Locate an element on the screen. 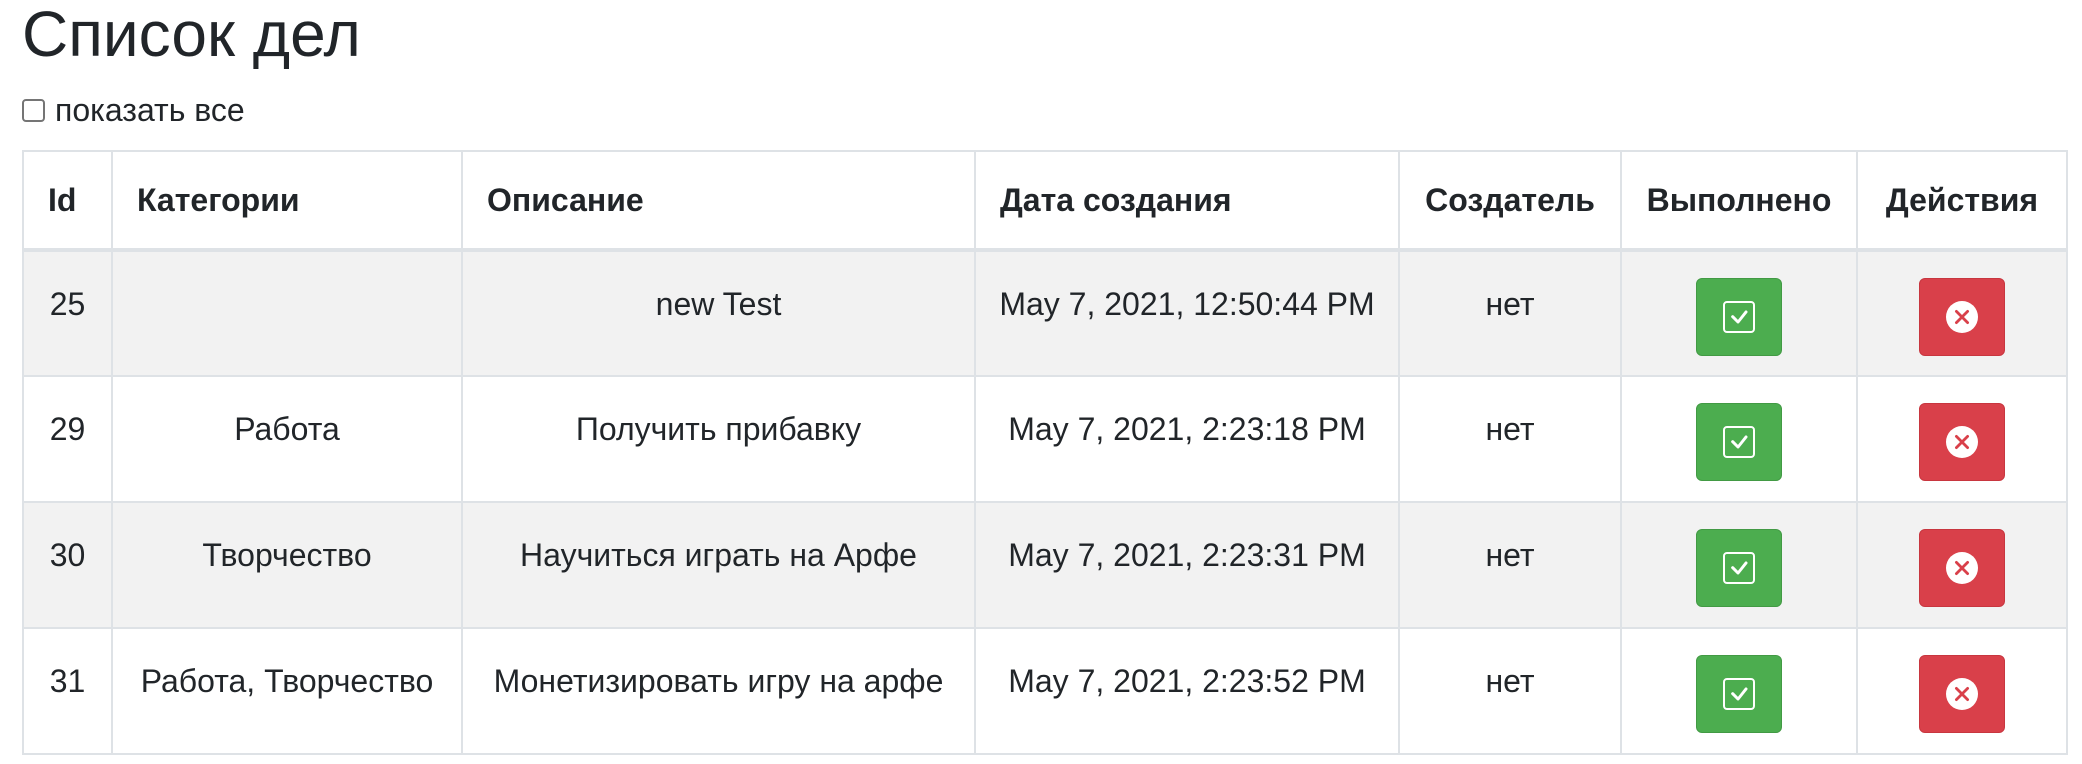 This screenshot has height=764, width=2082. header-categories: Категории is located at coordinates (287, 201).